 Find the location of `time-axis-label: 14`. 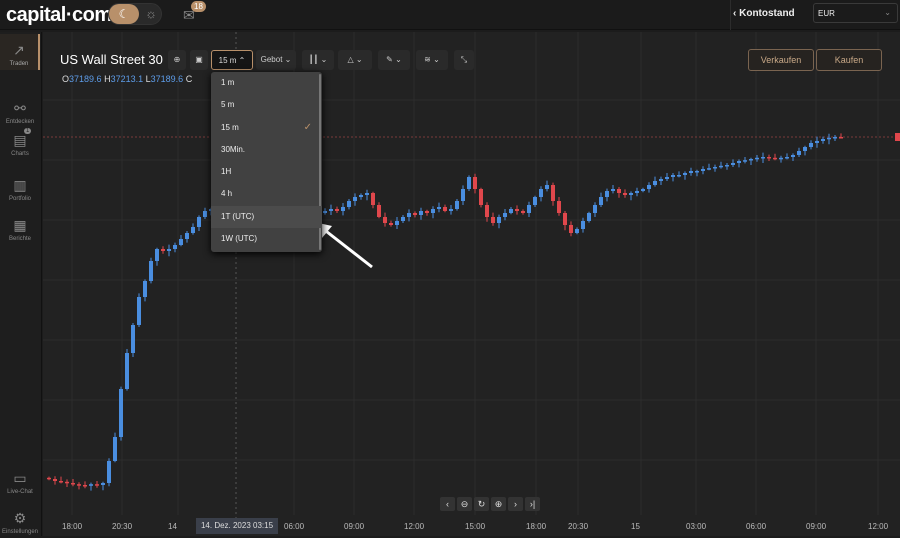

time-axis-label: 14 is located at coordinates (172, 526).